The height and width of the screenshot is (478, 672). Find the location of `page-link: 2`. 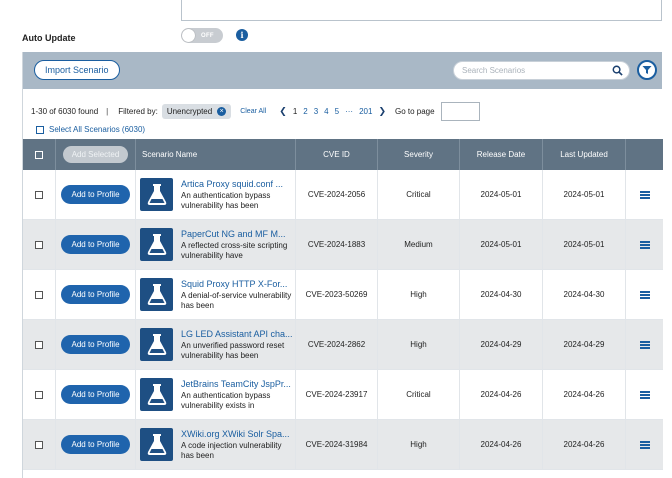

page-link: 2 is located at coordinates (305, 111).